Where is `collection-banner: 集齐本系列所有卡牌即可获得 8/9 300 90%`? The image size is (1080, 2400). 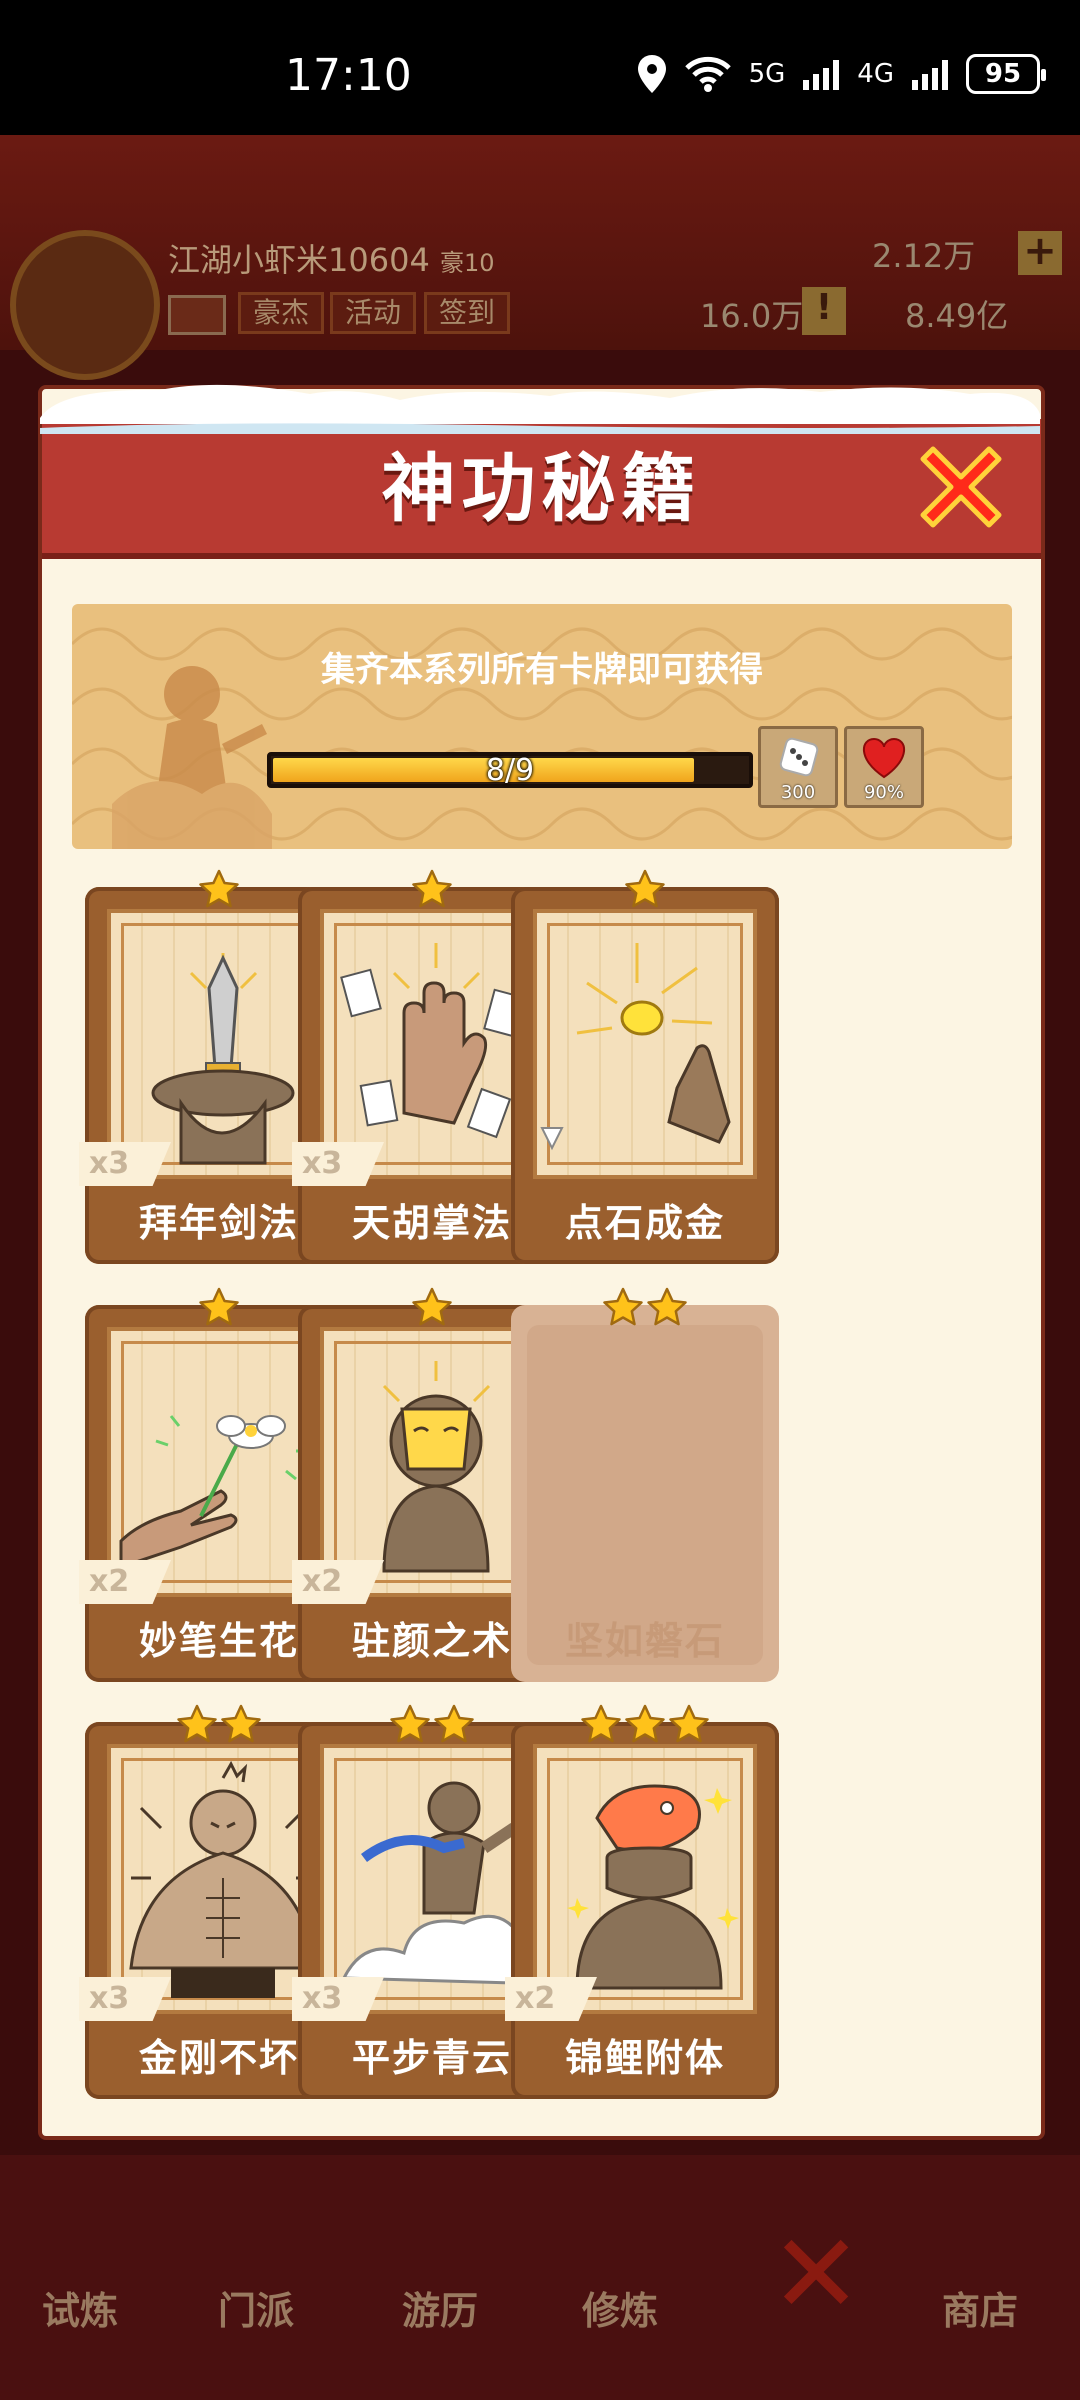
collection-banner: 集齐本系列所有卡牌即可获得 8/9 300 90% is located at coordinates (542, 726).